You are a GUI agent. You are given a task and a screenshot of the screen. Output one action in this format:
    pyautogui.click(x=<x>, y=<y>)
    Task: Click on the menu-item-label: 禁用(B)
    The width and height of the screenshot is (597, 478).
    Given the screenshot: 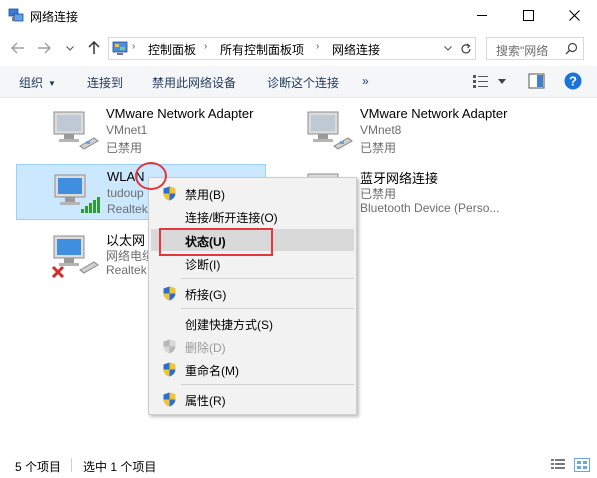 What is the action you would take?
    pyautogui.click(x=205, y=195)
    